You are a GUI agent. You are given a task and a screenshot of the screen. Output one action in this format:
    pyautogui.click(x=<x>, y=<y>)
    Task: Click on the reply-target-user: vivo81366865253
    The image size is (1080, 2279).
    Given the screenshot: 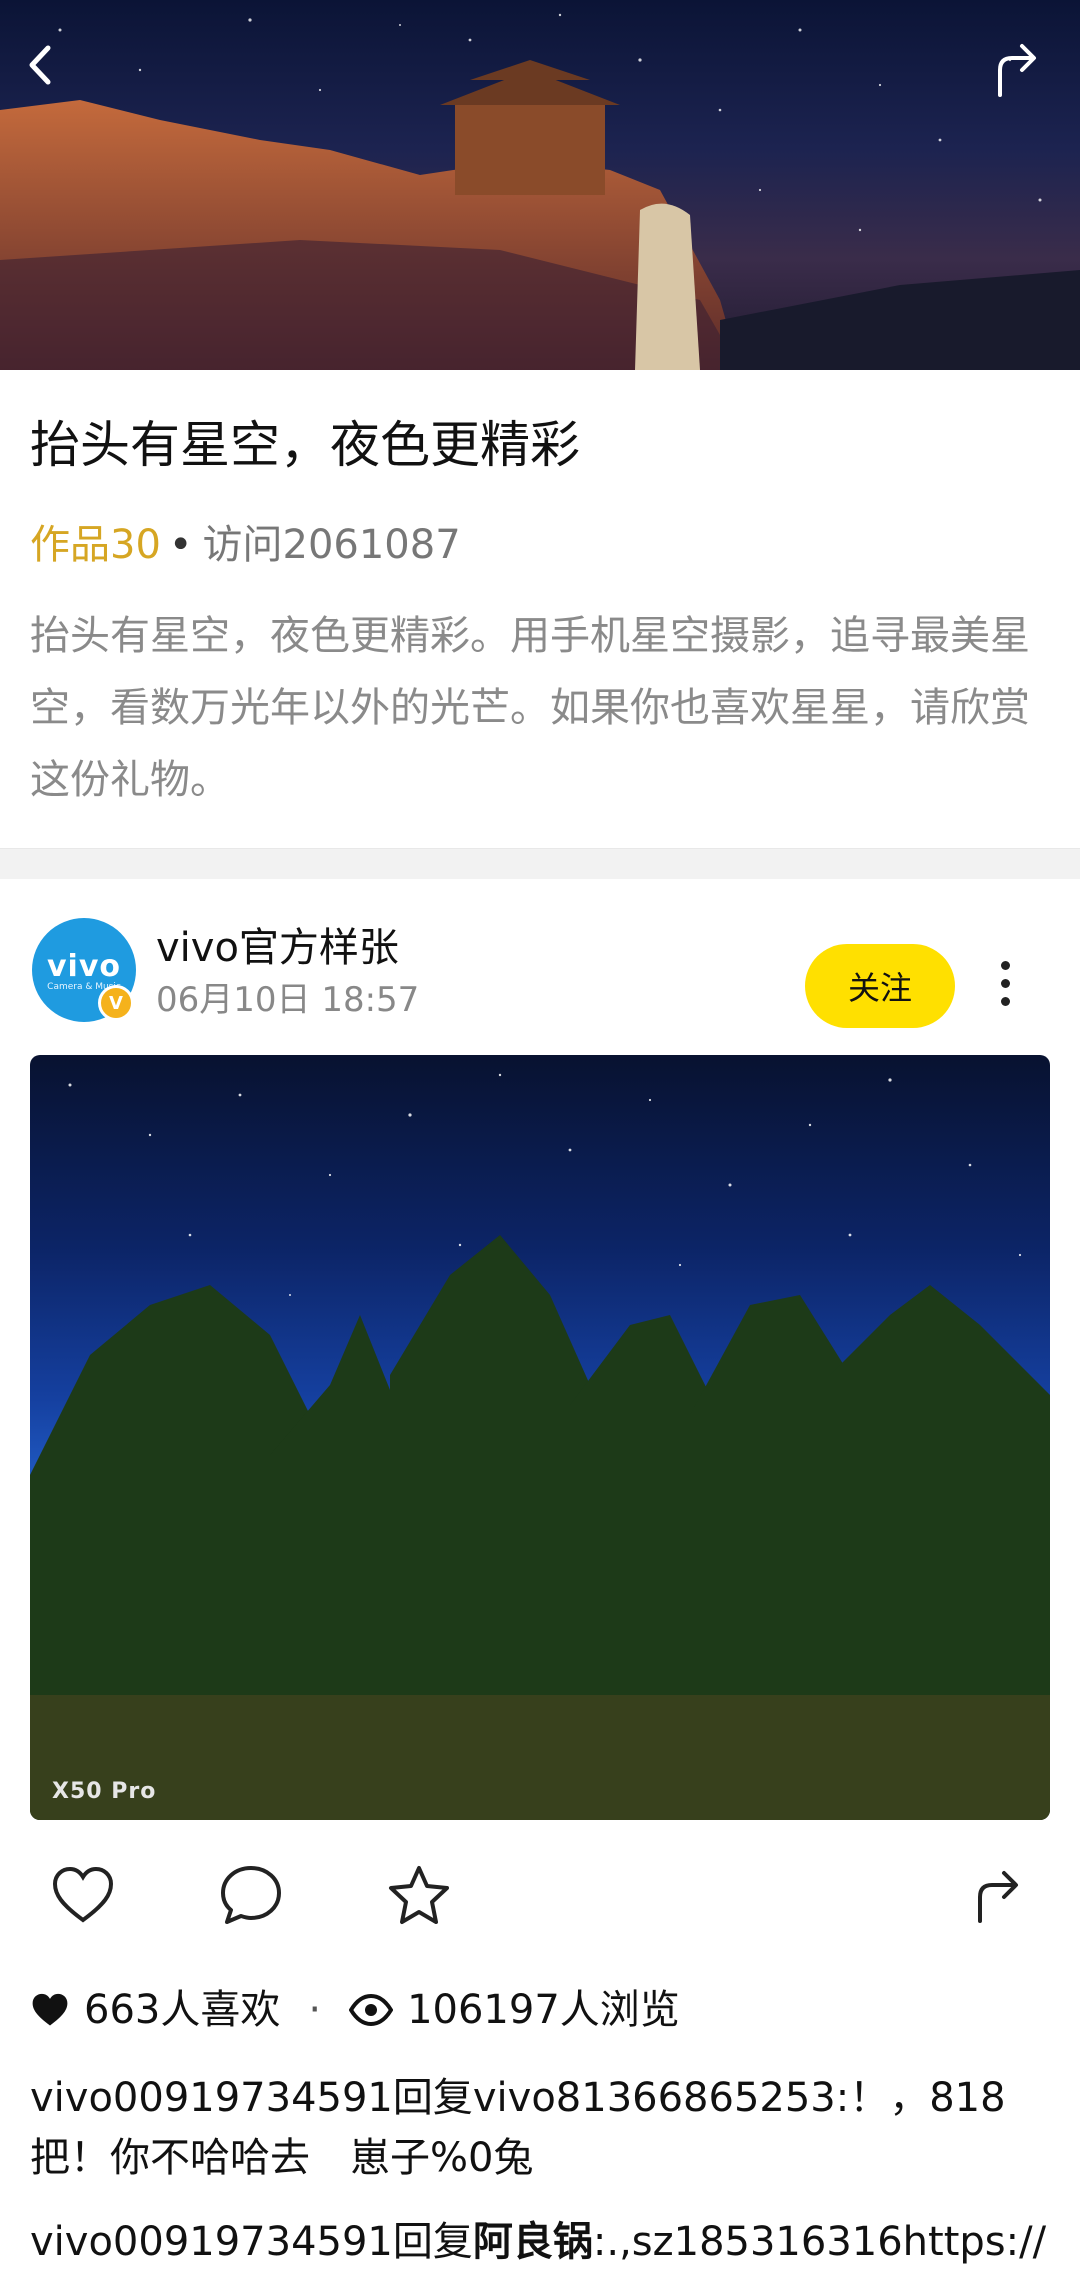 What is the action you would take?
    pyautogui.click(x=654, y=2098)
    